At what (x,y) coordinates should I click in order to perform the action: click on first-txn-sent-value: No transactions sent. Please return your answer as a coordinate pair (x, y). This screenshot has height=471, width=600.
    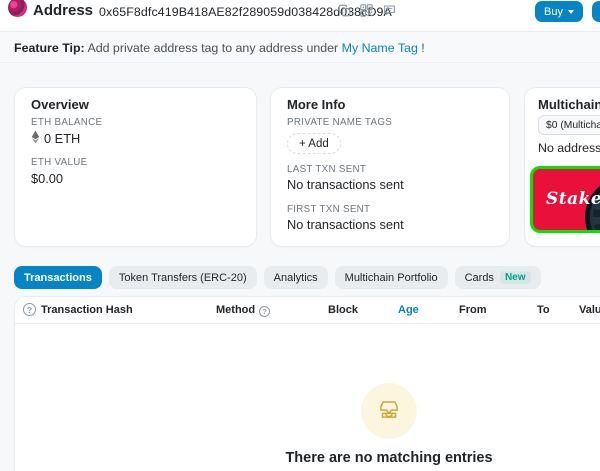
    Looking at the image, I should click on (345, 224).